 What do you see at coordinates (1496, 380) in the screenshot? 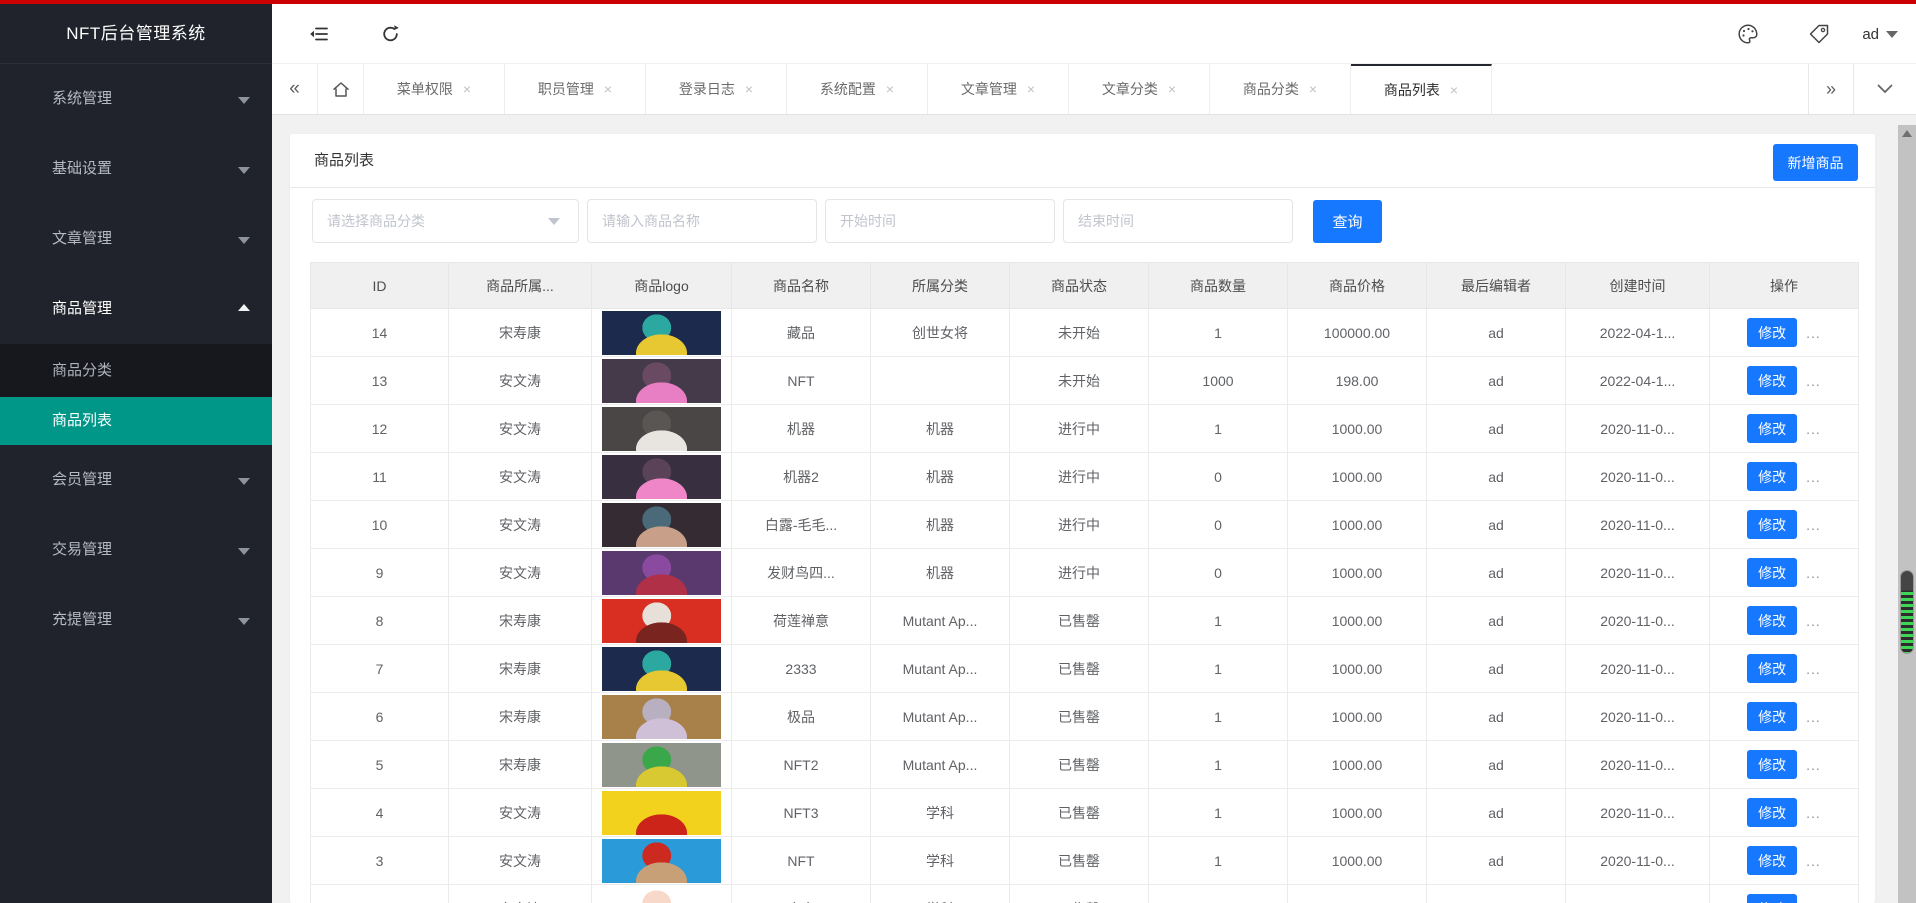
I see `cell-editor: ad` at bounding box center [1496, 380].